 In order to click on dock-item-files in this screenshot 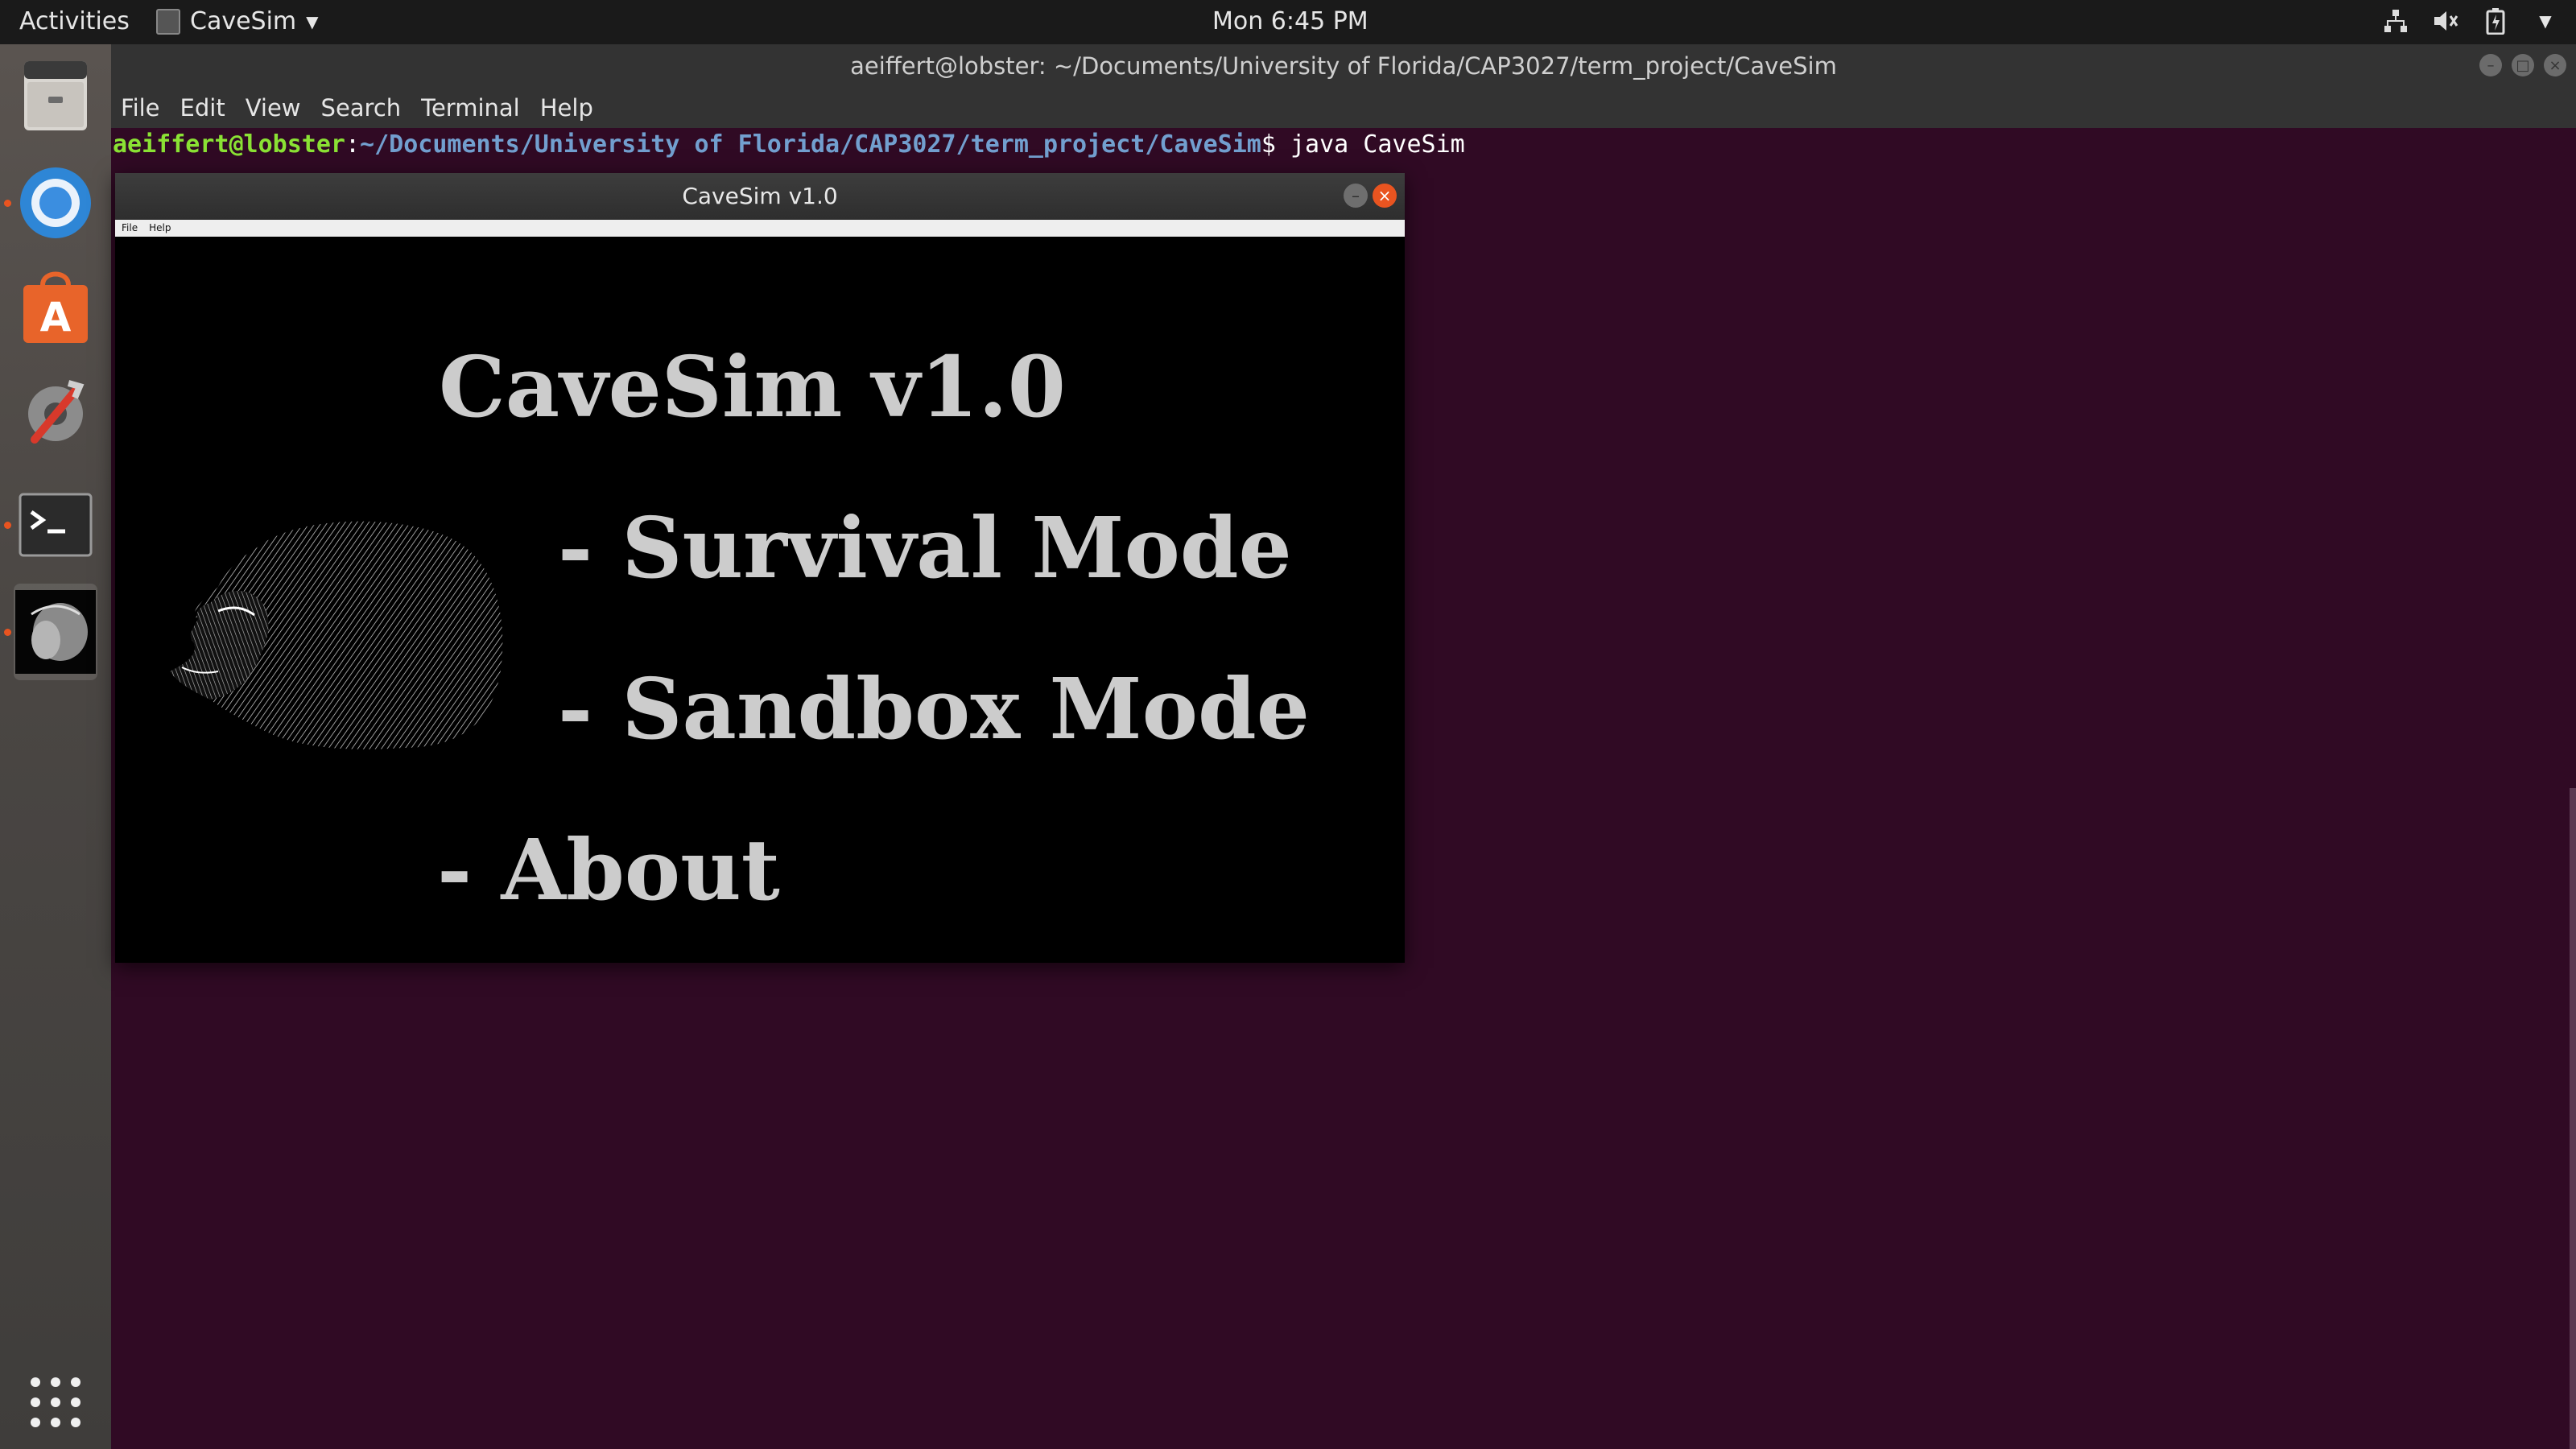, I will do `click(55, 96)`.